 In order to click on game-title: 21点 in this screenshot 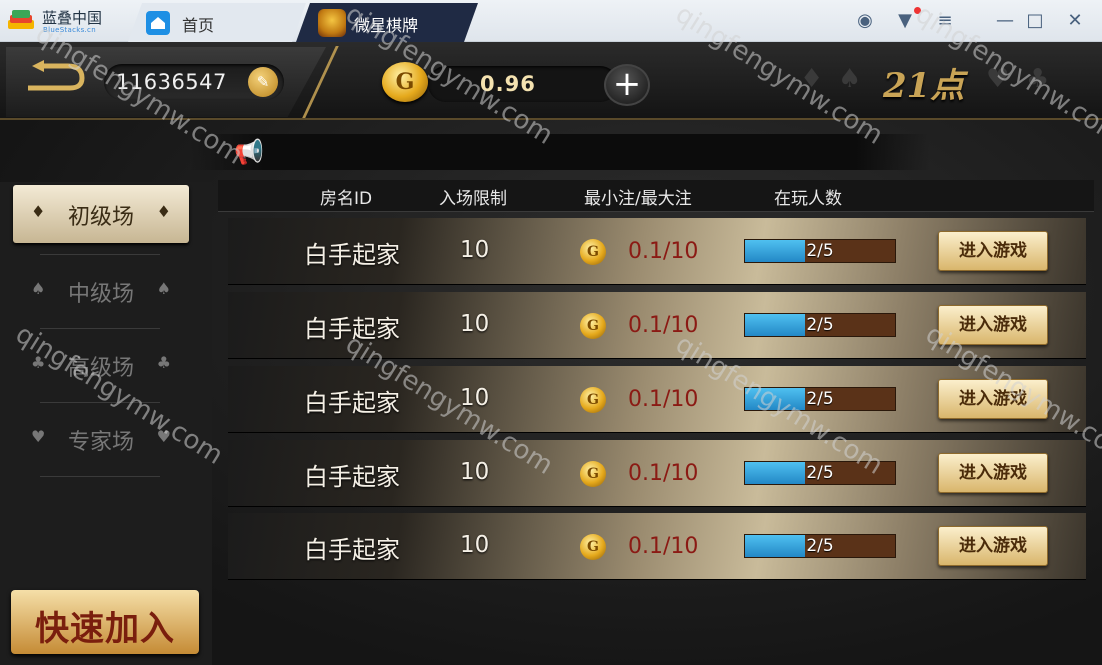, I will do `click(924, 86)`.